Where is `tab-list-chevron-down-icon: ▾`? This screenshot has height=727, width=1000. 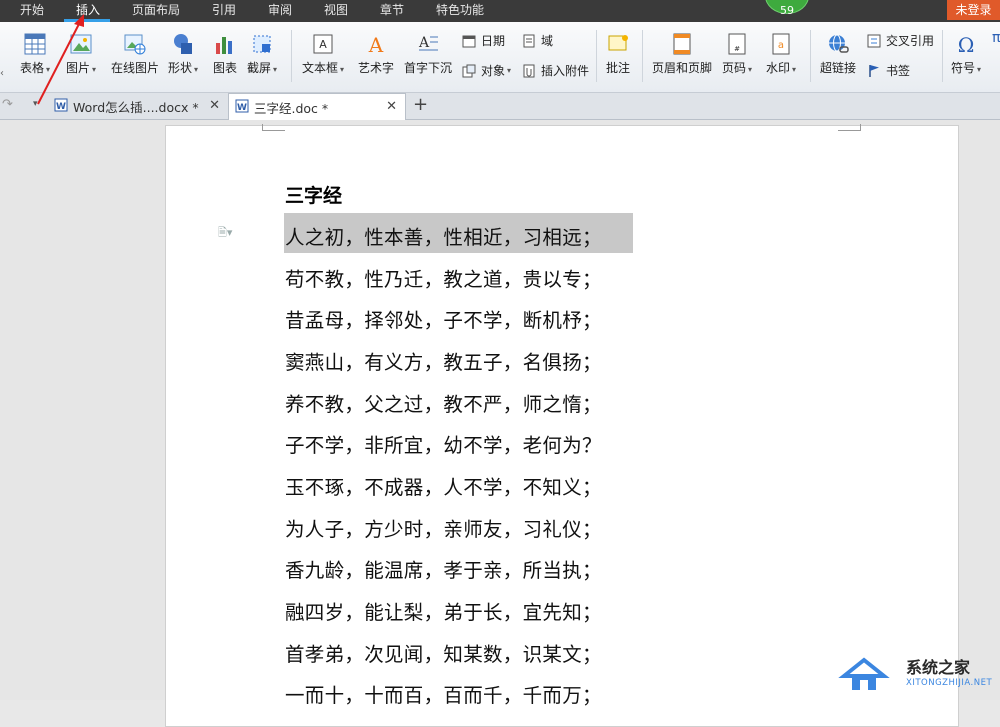
tab-list-chevron-down-icon: ▾ is located at coordinates (35, 104).